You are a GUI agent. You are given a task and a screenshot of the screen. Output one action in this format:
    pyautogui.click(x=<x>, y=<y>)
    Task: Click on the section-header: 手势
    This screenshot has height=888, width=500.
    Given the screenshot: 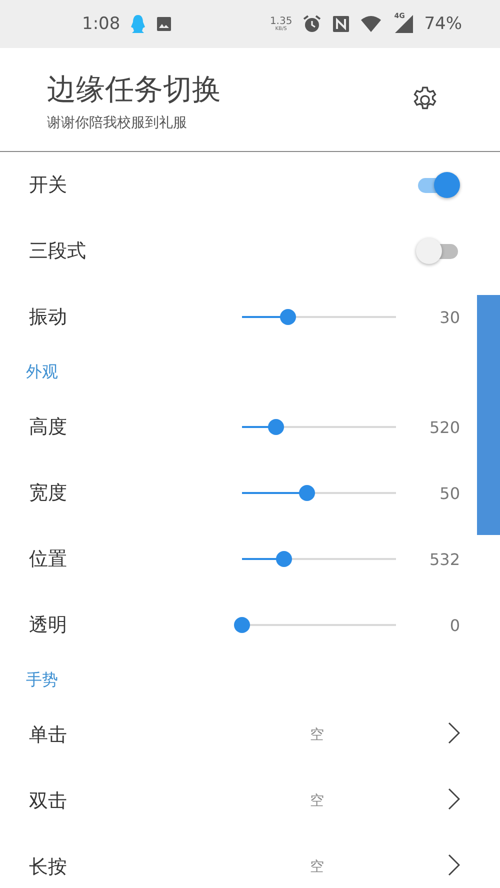 What is the action you would take?
    pyautogui.click(x=42, y=680)
    